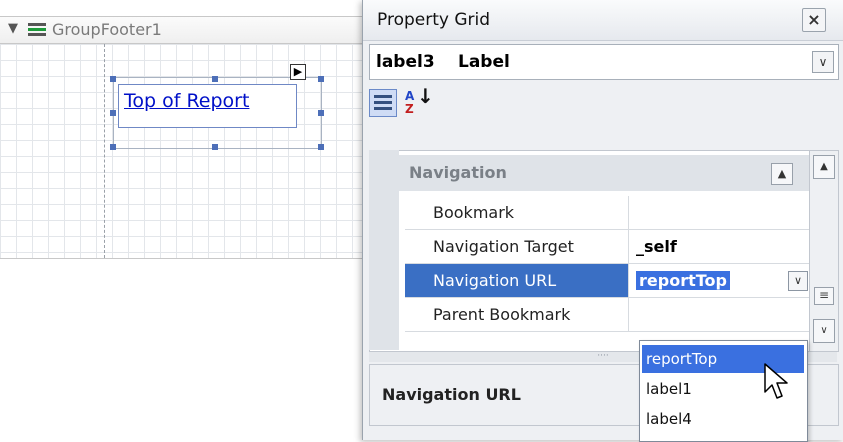 This screenshot has width=843, height=442. Describe the element at coordinates (589, 173) in the screenshot. I see `category-row-navigation: Navigation ▲` at that location.